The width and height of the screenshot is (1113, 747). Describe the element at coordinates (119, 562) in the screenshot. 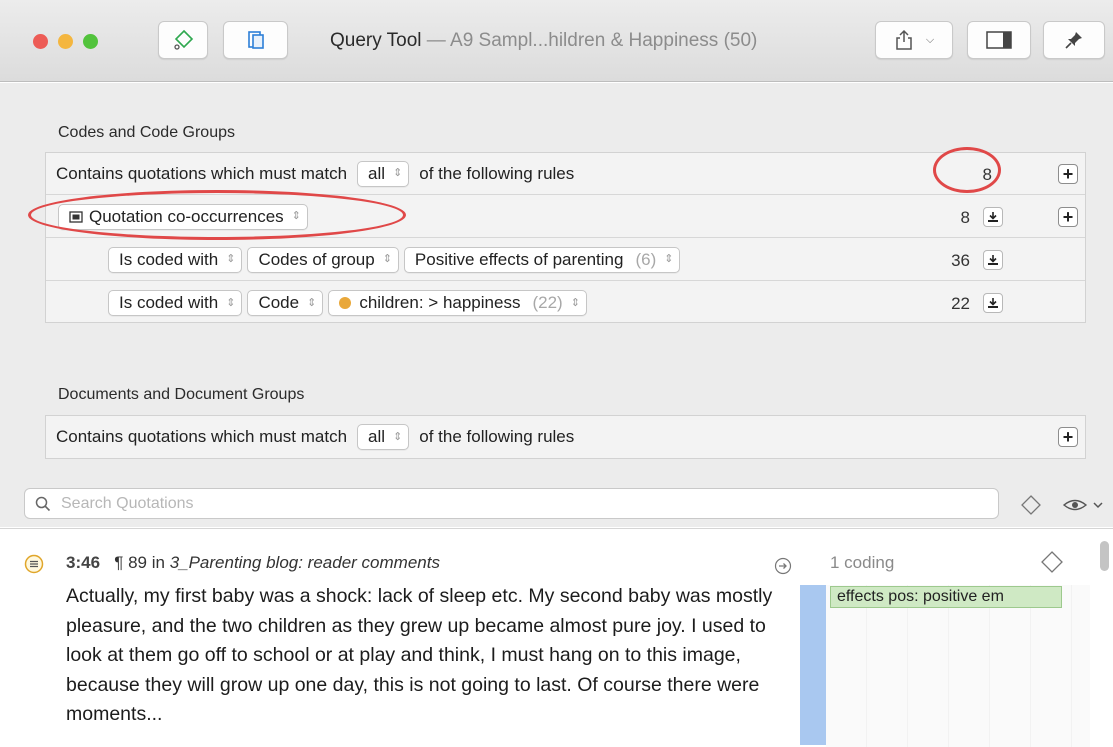

I see `paragraph-mark: ¶` at that location.